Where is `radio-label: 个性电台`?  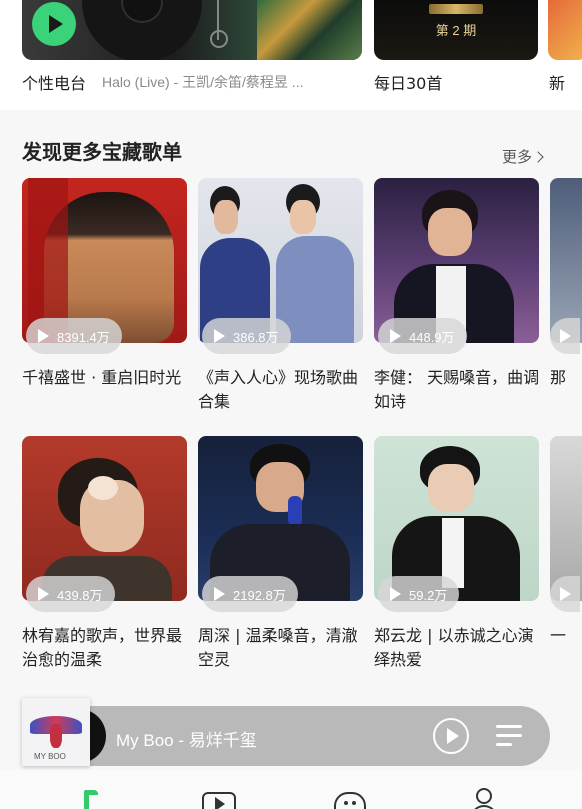
radio-label: 个性电台 is located at coordinates (54, 82).